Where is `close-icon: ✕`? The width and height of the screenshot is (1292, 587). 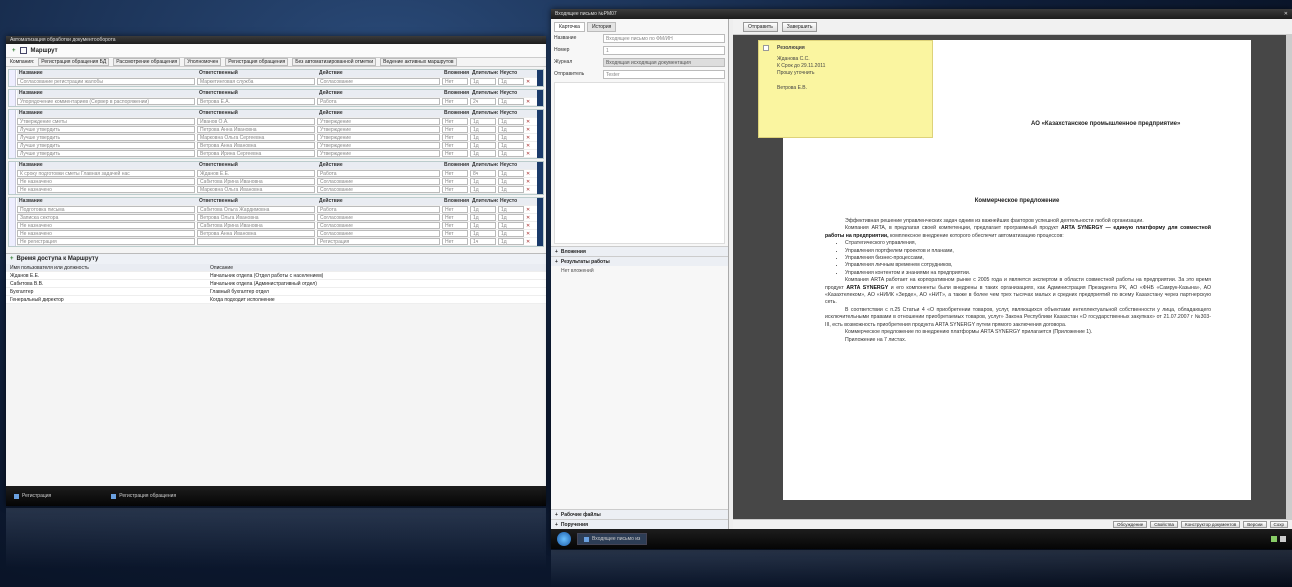 close-icon: ✕ is located at coordinates (1286, 14).